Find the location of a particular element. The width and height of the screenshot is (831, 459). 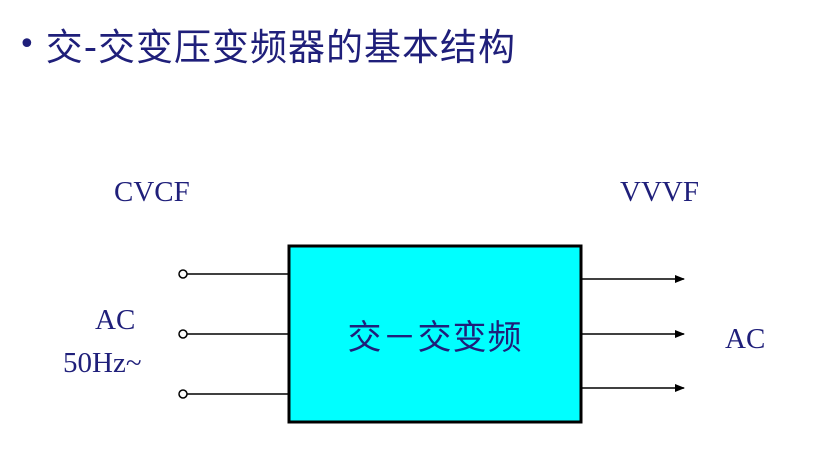

converter-label: 交－交变频 is located at coordinates (435, 337).